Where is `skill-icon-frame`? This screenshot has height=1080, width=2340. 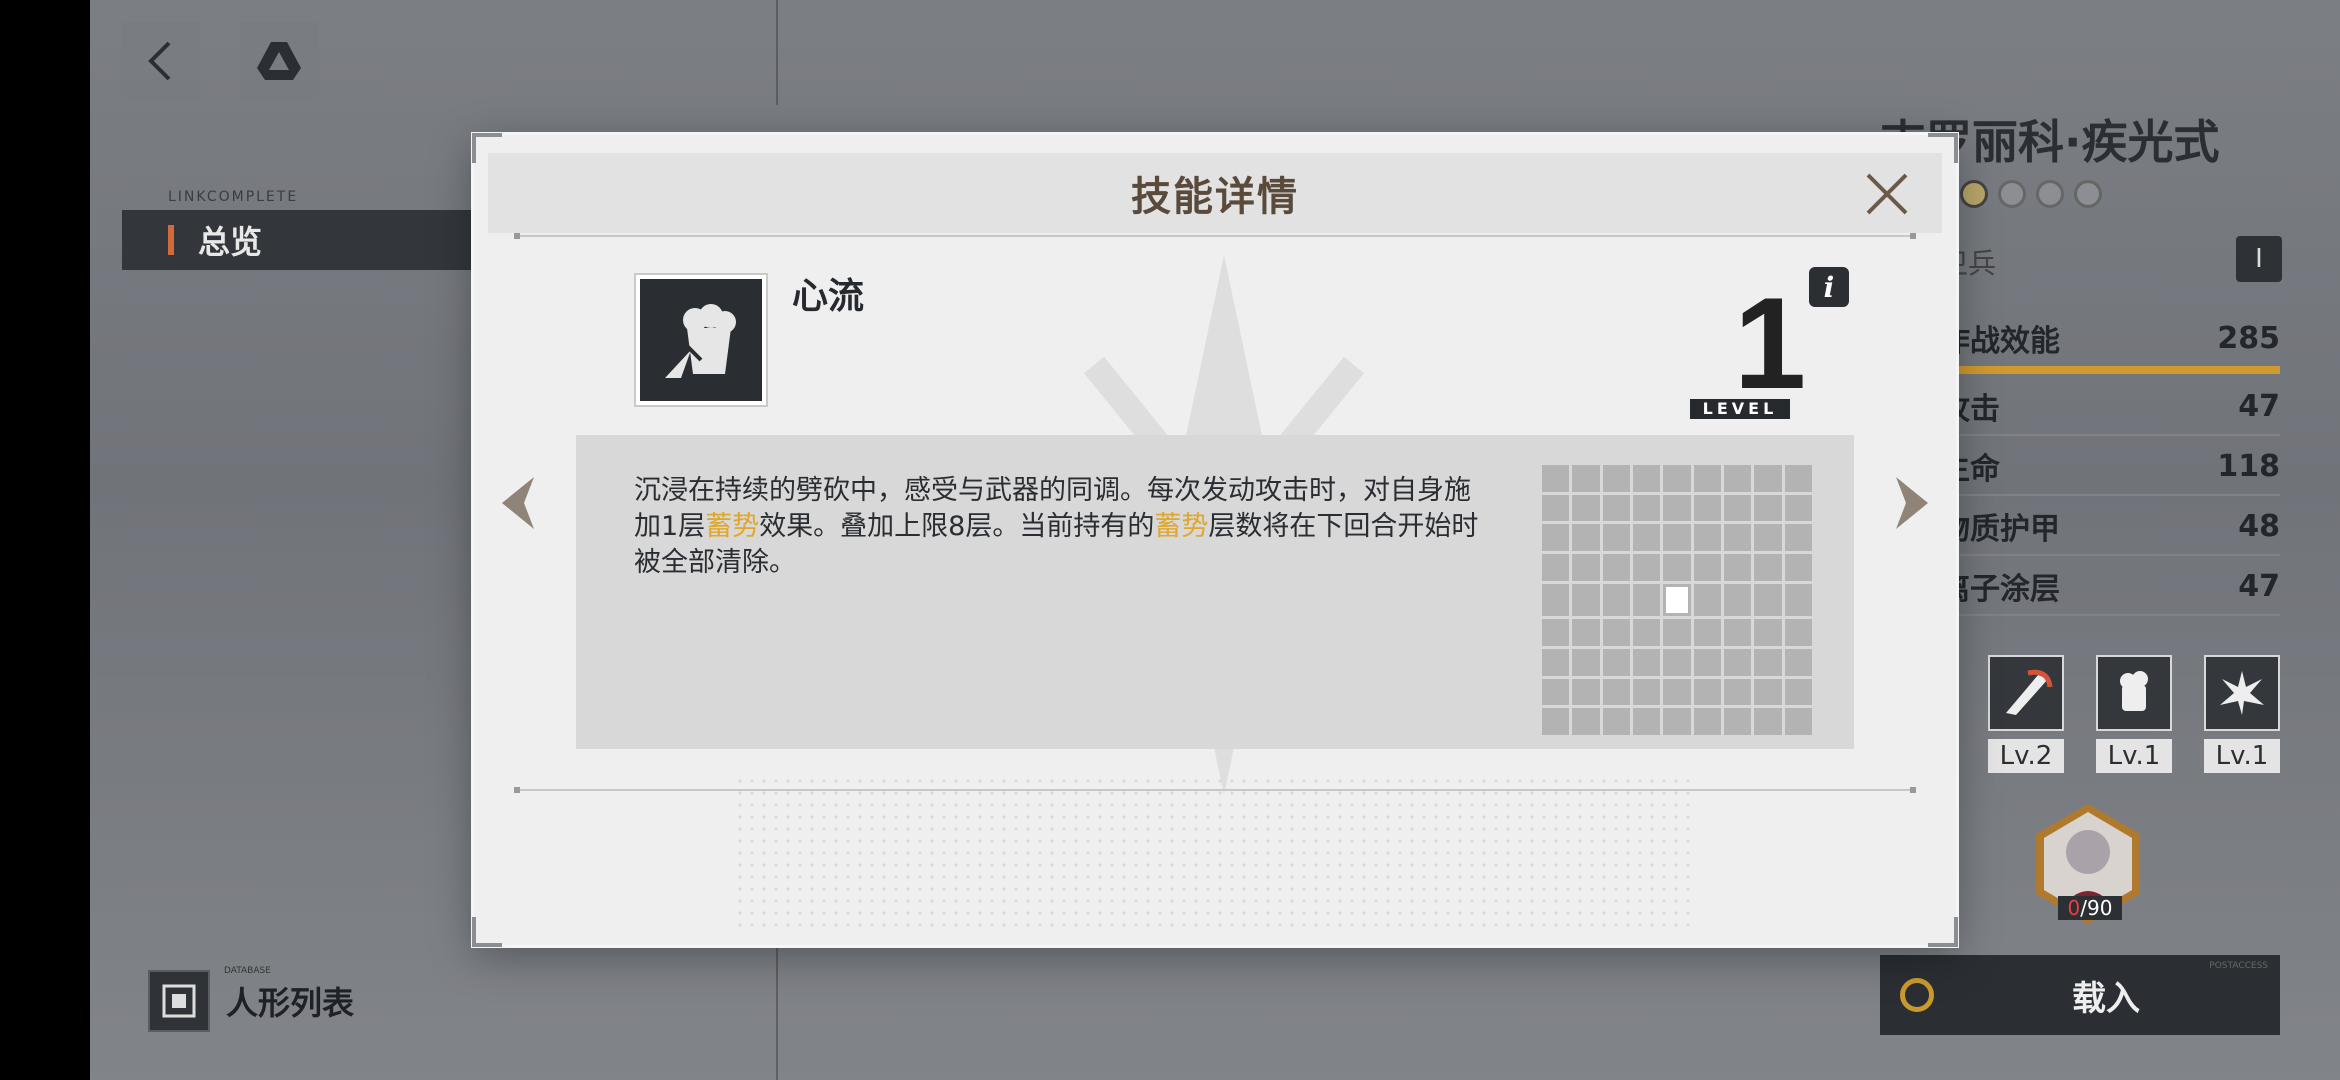 skill-icon-frame is located at coordinates (701, 340).